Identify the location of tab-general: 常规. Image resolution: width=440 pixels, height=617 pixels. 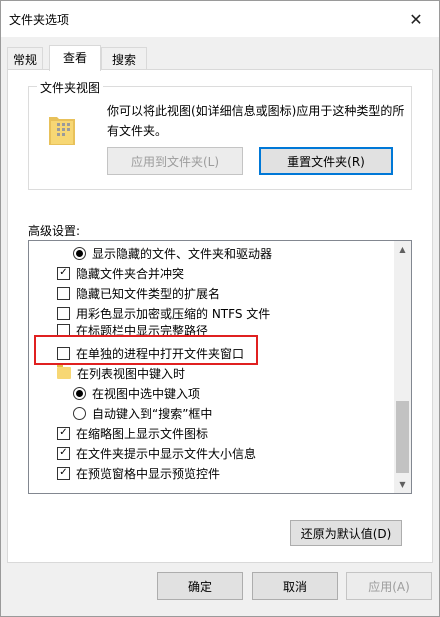
(25, 58).